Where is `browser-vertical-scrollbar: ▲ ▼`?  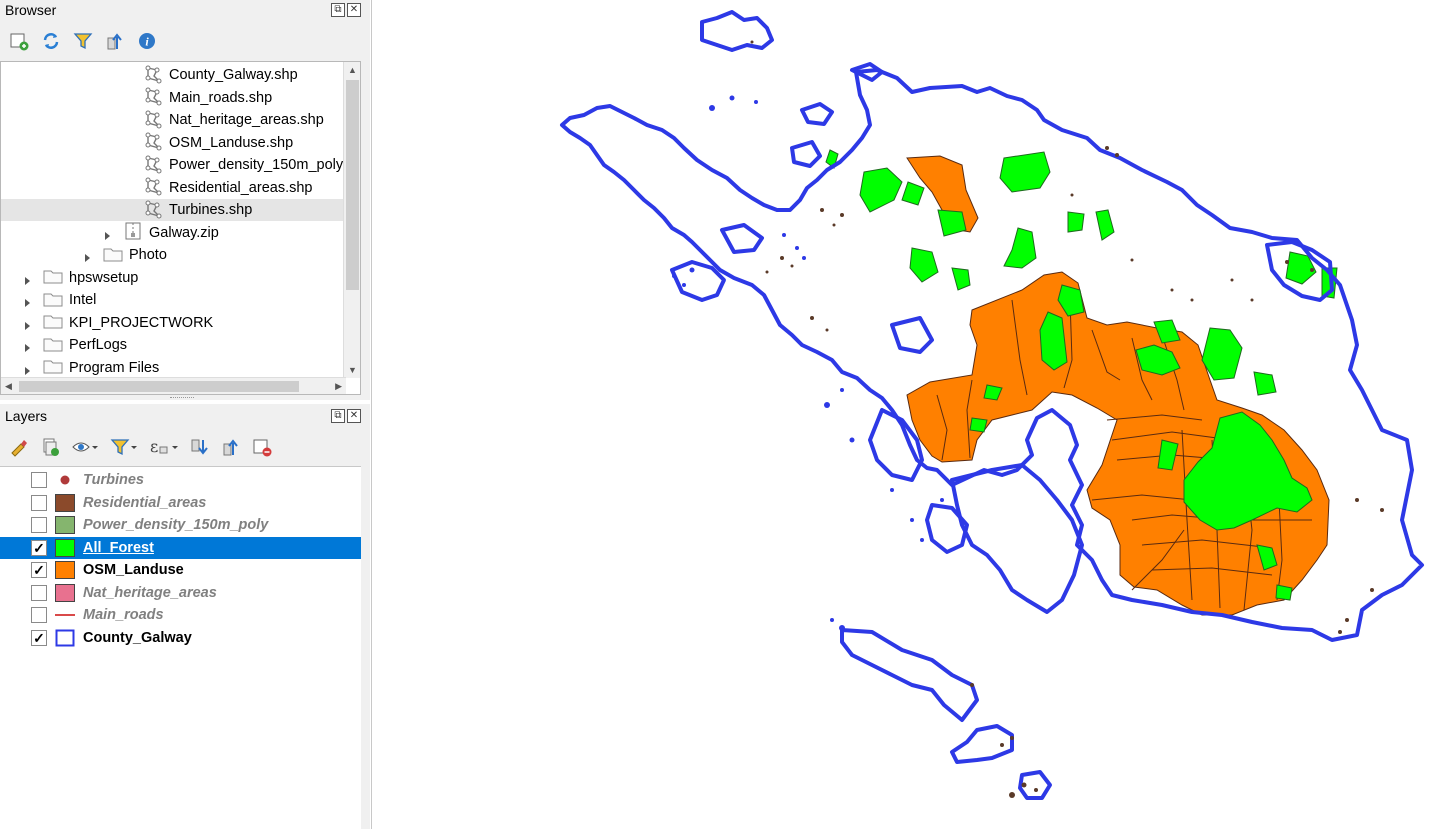
browser-vertical-scrollbar: ▲ ▼ is located at coordinates (351, 220).